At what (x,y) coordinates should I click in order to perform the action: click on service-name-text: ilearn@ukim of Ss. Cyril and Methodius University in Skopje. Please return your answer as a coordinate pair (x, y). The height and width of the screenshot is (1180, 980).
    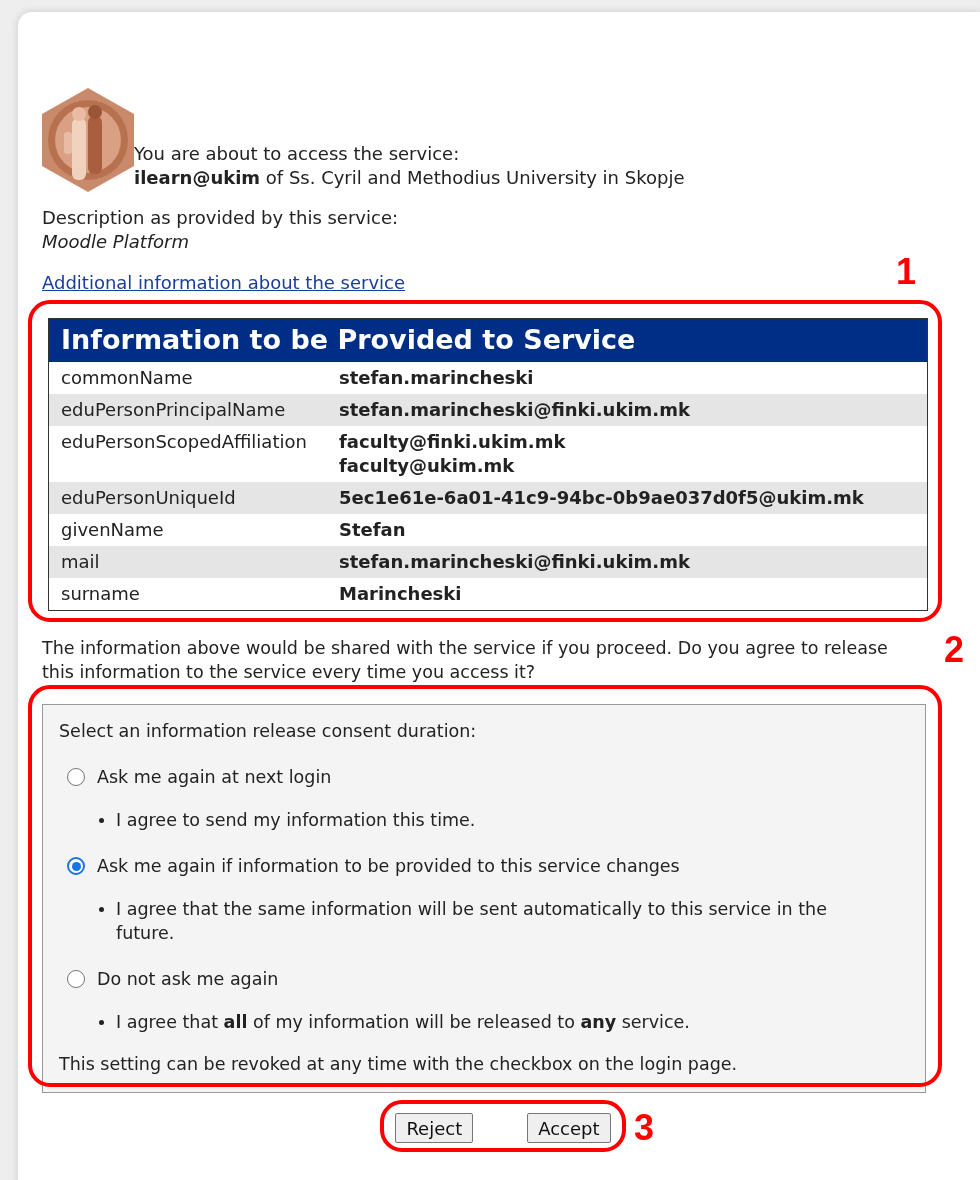
    Looking at the image, I should click on (409, 178).